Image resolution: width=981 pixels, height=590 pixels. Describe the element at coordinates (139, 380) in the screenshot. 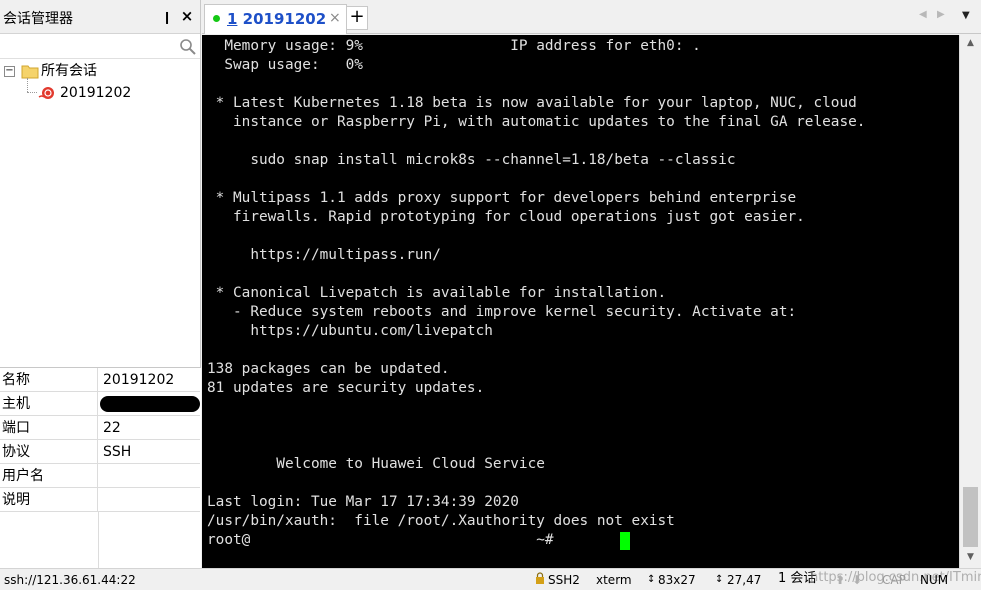

I see `property-value: 20191202` at that location.